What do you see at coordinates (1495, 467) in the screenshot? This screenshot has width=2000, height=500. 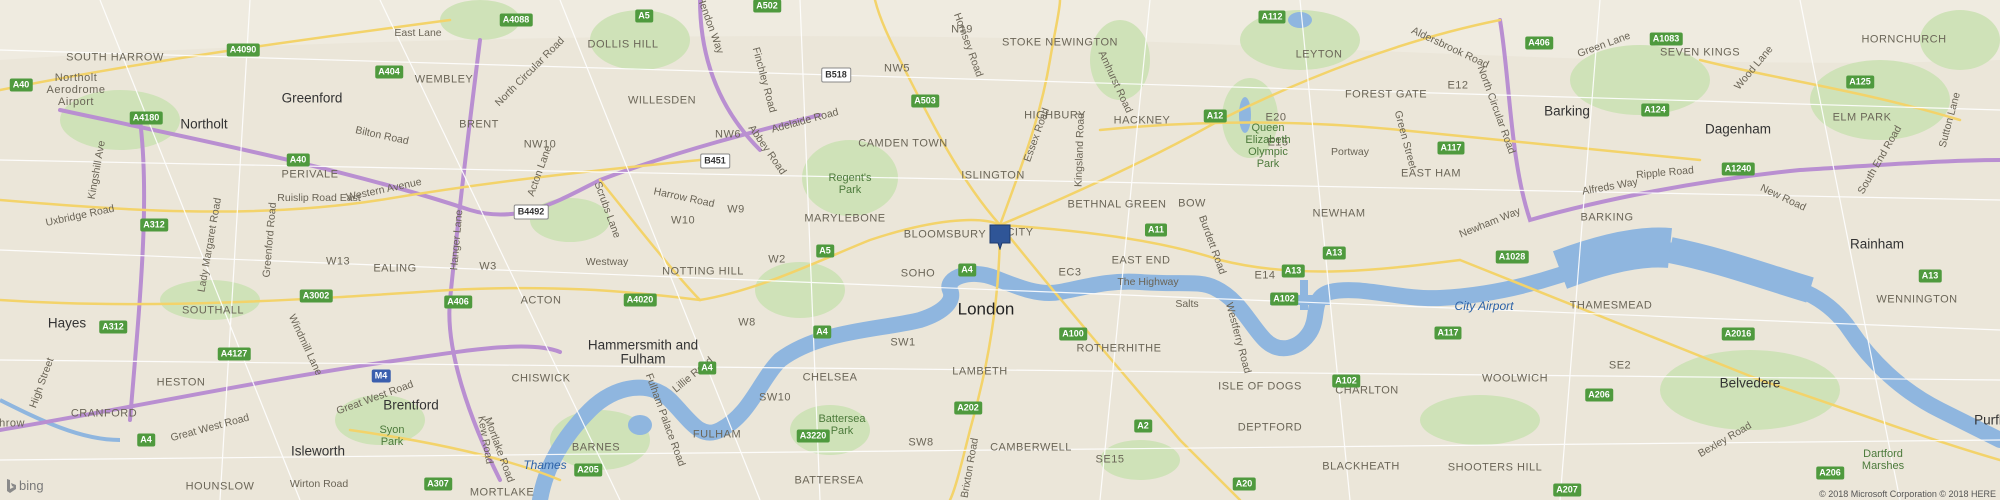 I see `area-label: SHOOTERS HILL` at bounding box center [1495, 467].